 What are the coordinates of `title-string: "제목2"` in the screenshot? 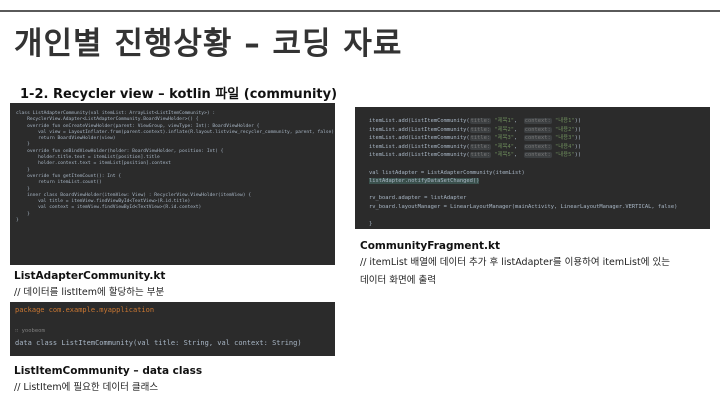 It's located at (504, 129).